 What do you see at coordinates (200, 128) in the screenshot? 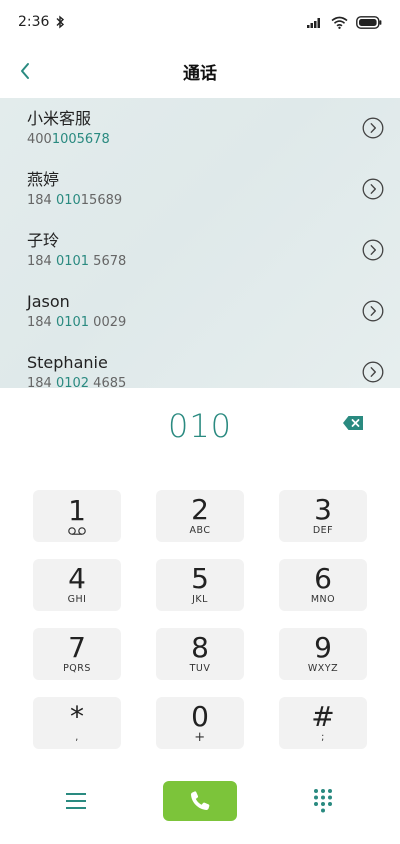
I see `list-item: 小米客服 4001005678` at bounding box center [200, 128].